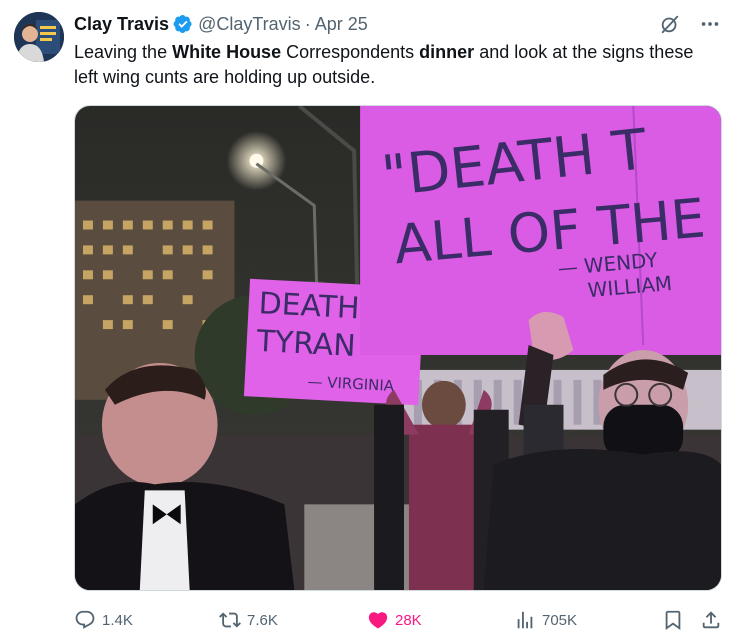 This screenshot has height=644, width=741. Describe the element at coordinates (117, 620) in the screenshot. I see `reply-count: 1.4K` at that location.